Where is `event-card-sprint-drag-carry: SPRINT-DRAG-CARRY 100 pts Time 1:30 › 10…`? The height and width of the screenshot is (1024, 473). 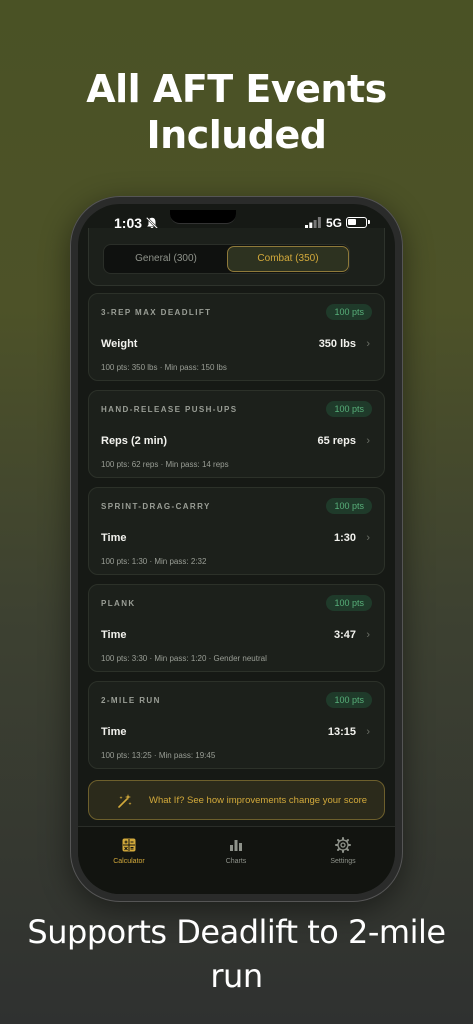 event-card-sprint-drag-carry: SPRINT-DRAG-CARRY 100 pts Time 1:30 › 10… is located at coordinates (236, 531).